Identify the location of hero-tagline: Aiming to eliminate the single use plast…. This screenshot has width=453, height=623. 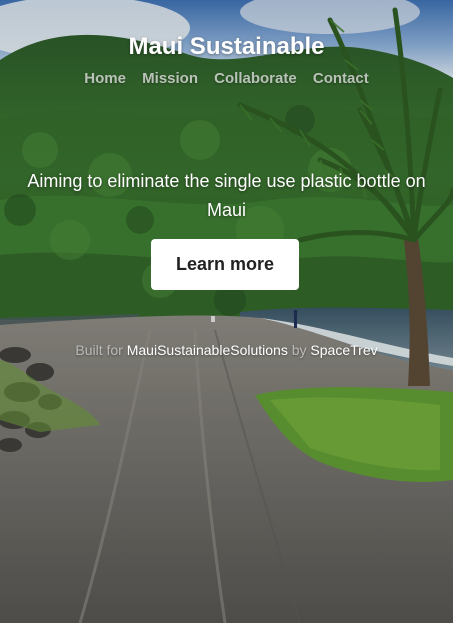
(226, 195).